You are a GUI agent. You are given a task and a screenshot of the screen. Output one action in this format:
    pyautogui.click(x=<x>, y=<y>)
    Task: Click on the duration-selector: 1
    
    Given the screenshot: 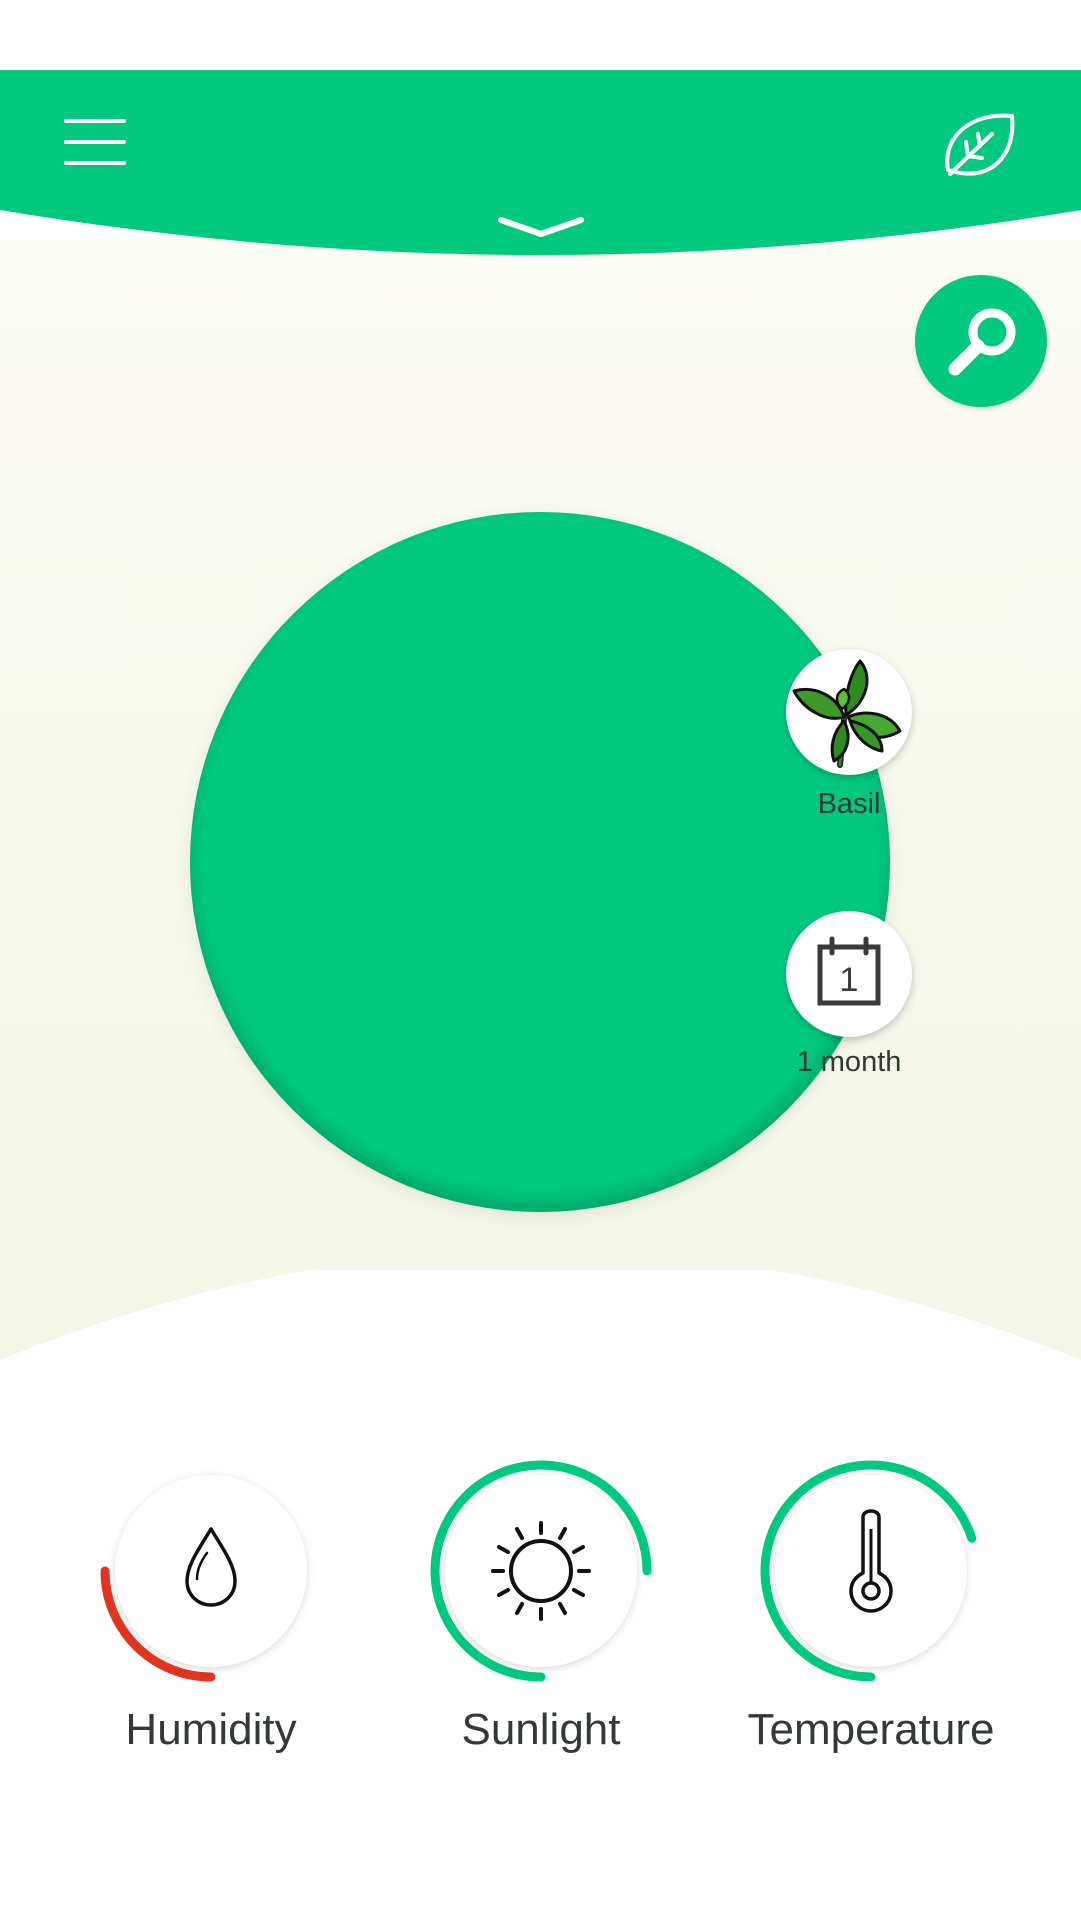 What is the action you would take?
    pyautogui.click(x=849, y=974)
    